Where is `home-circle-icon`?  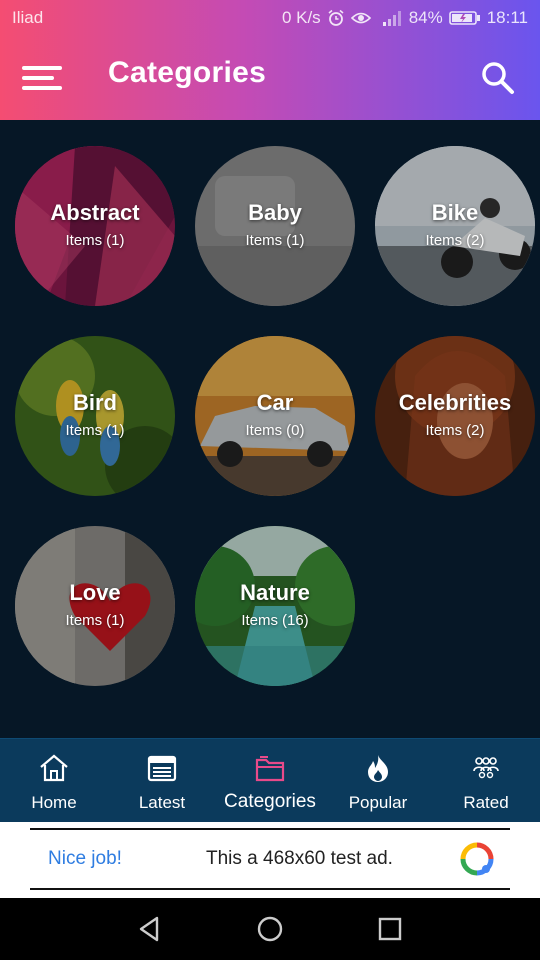 home-circle-icon is located at coordinates (270, 929).